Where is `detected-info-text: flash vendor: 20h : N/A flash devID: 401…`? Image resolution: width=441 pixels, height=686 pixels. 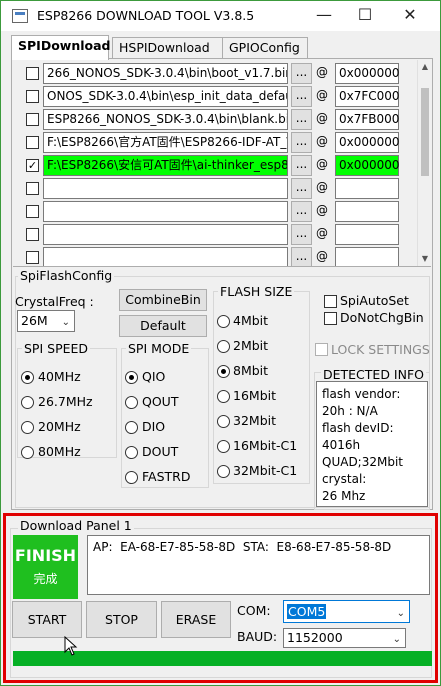
detected-info-text: flash vendor: 20h : N/A flash devID: 401… is located at coordinates (372, 444).